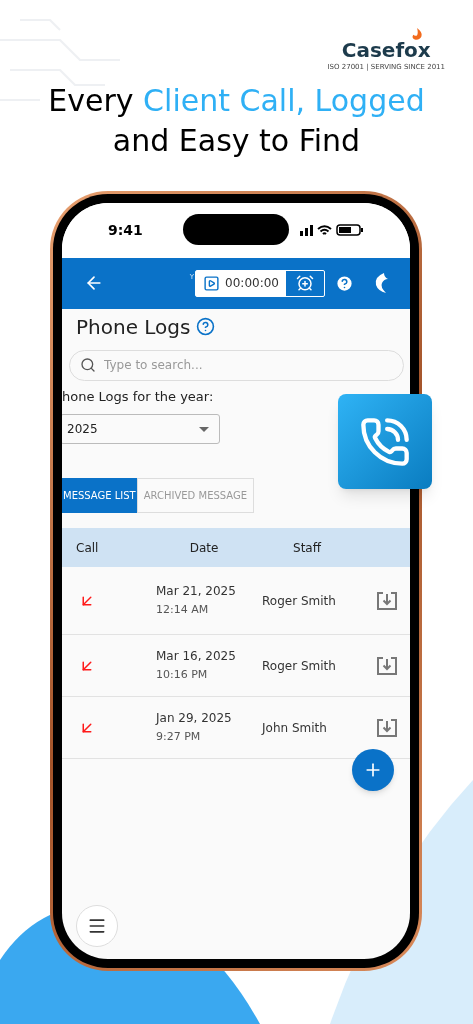  Describe the element at coordinates (97, 925) in the screenshot. I see `menu-button` at that location.